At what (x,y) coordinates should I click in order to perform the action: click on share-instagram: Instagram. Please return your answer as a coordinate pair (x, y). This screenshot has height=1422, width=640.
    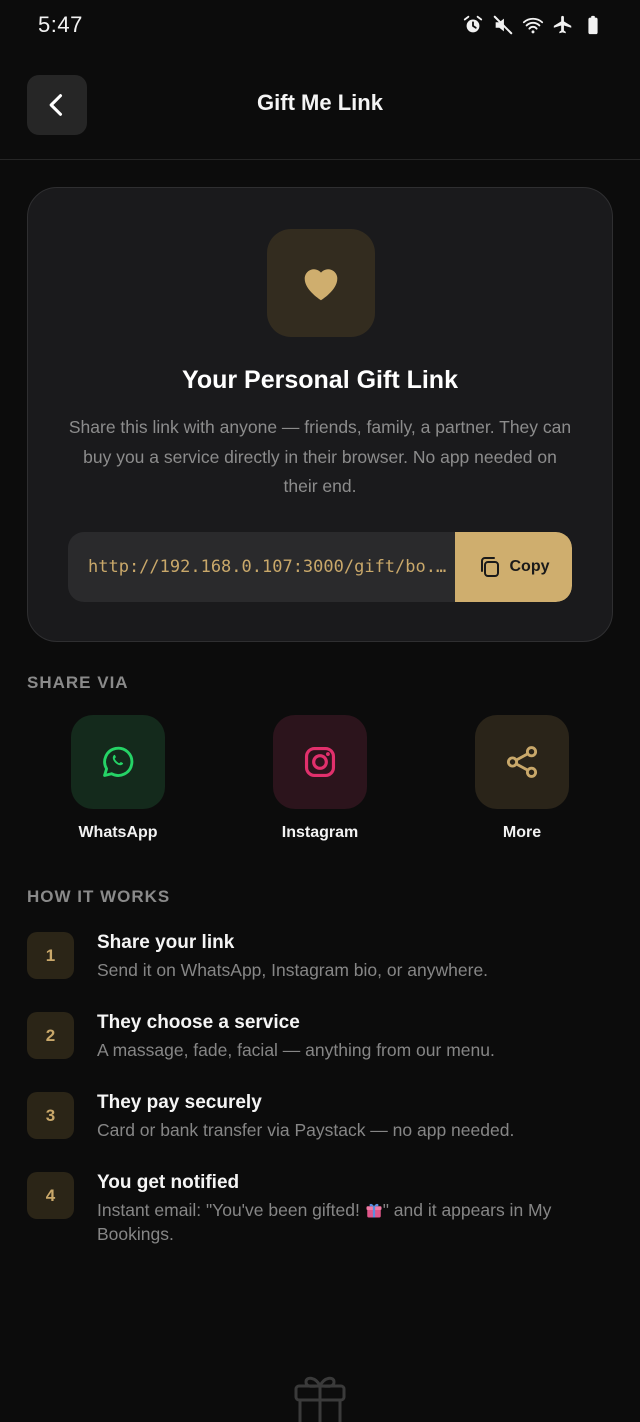
    Looking at the image, I should click on (320, 778).